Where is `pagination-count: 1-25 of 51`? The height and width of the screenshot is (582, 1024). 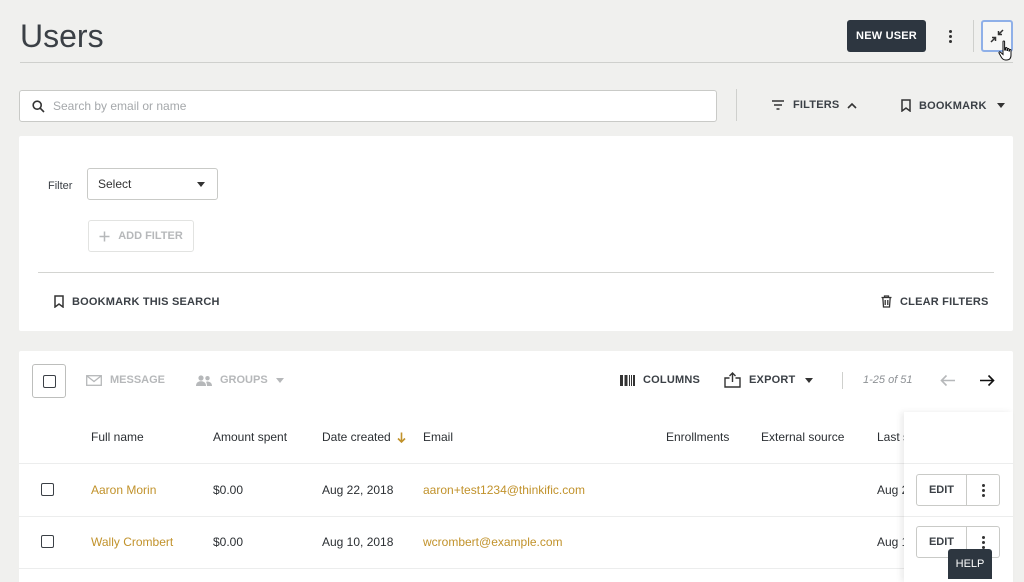
pagination-count: 1-25 of 51 is located at coordinates (888, 380).